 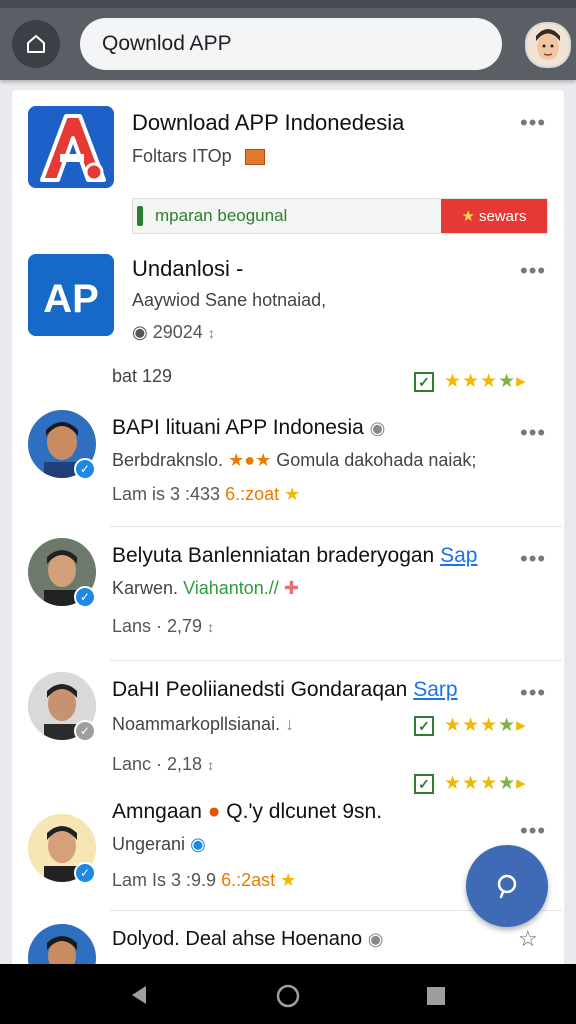 What do you see at coordinates (231, 588) in the screenshot?
I see `post-line2-accent: Viahanton.//` at bounding box center [231, 588].